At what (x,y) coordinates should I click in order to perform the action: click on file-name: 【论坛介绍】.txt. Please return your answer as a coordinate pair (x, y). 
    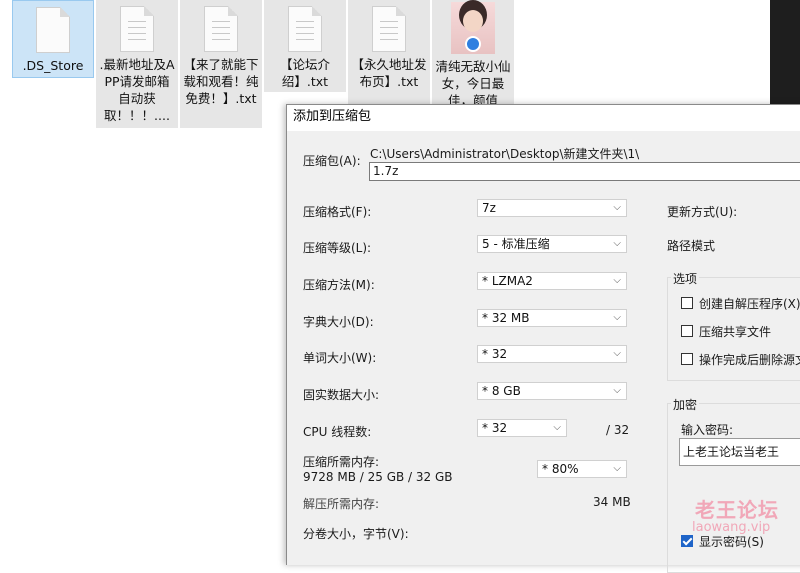
    Looking at the image, I should click on (304, 73).